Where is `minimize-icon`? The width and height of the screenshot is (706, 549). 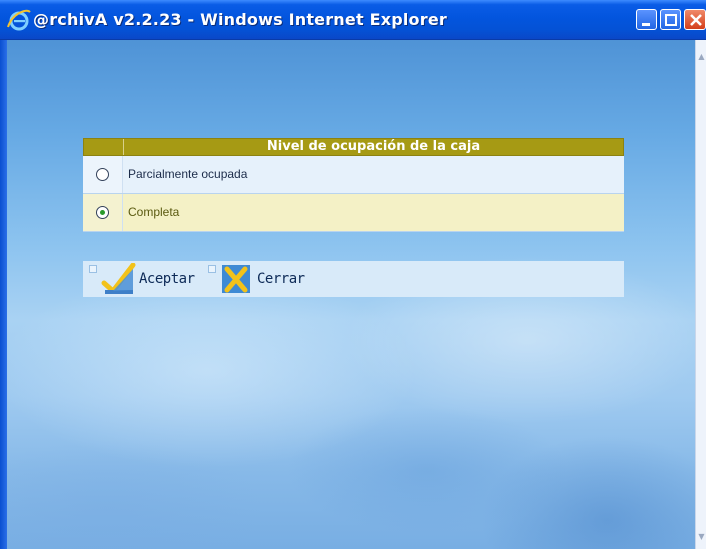
minimize-icon is located at coordinates (646, 24).